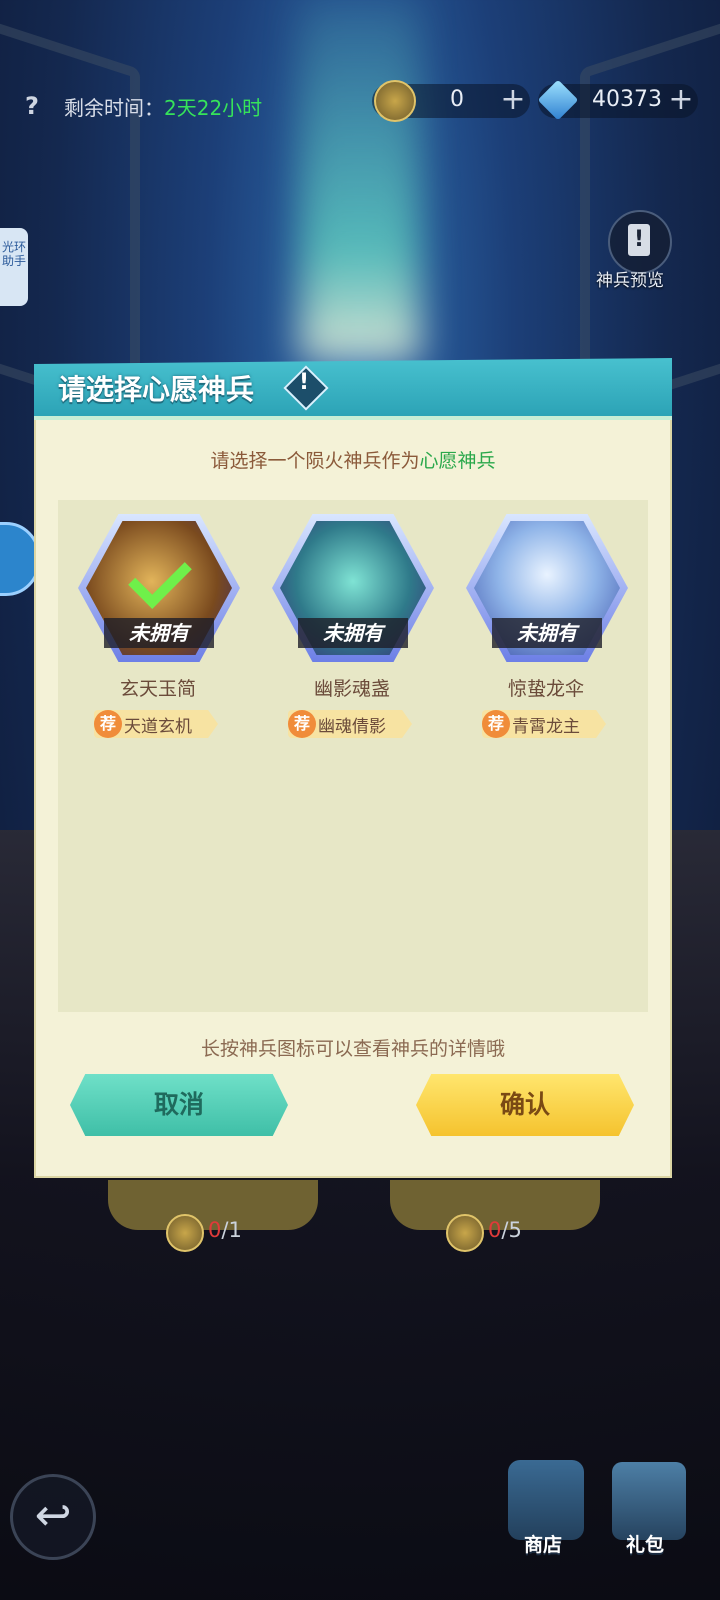  I want to click on gift-label: 礼包, so click(645, 1545).